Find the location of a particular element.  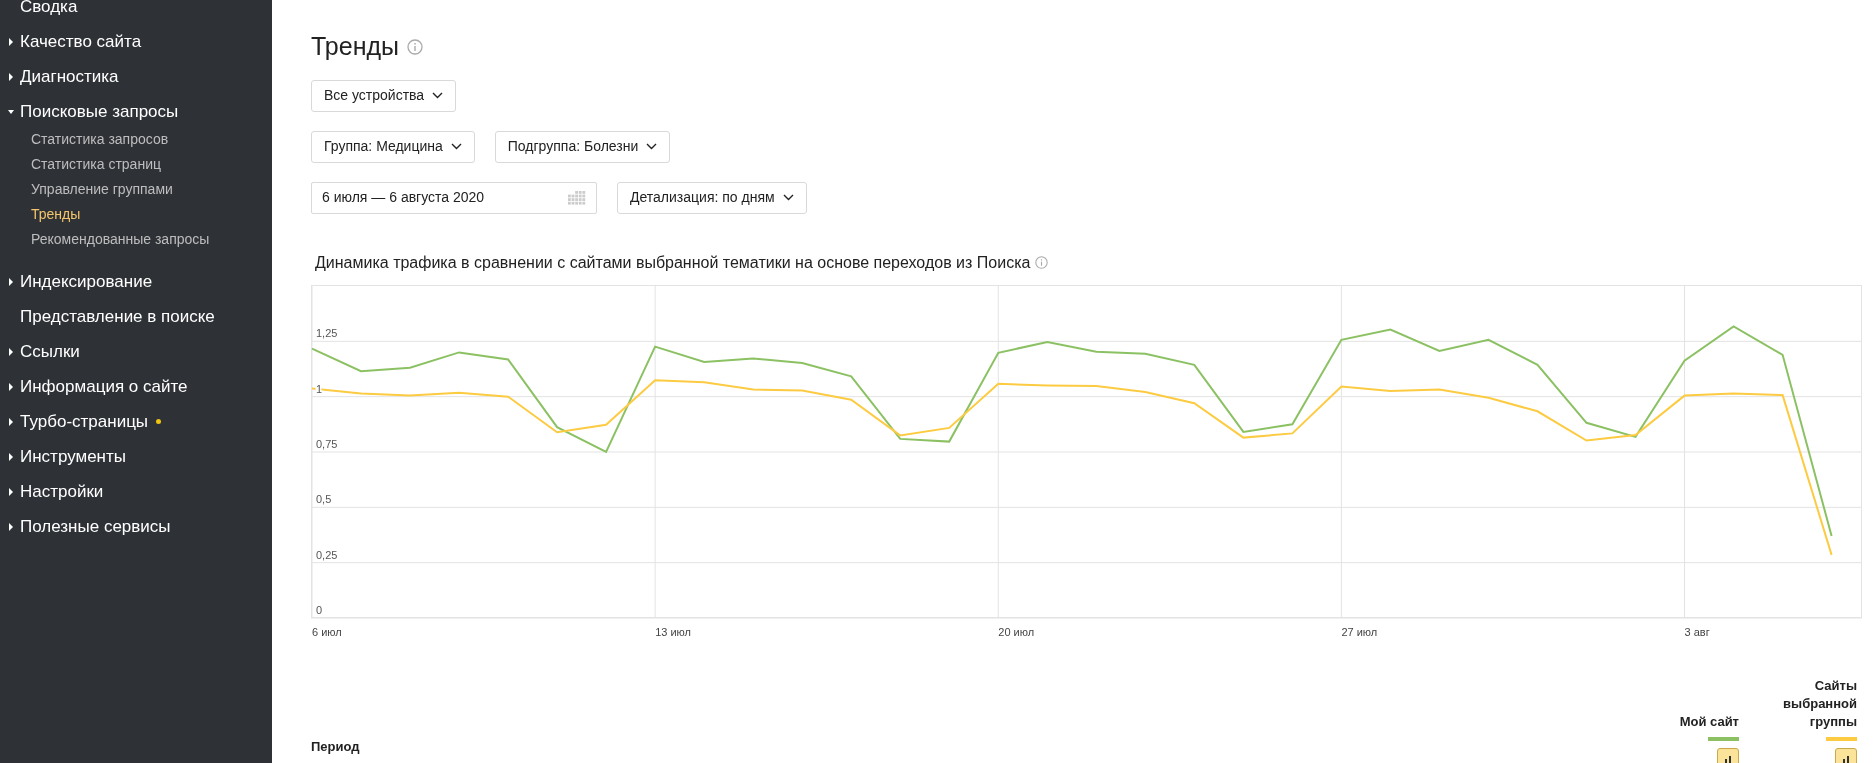

y-axis-label: 1 is located at coordinates (319, 388).